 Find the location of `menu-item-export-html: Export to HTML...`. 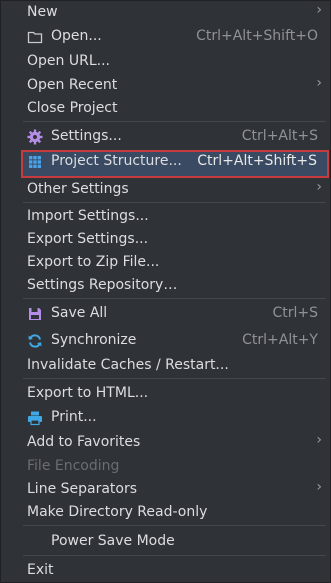

menu-item-export-html: Export to HTML... is located at coordinates (166, 393).